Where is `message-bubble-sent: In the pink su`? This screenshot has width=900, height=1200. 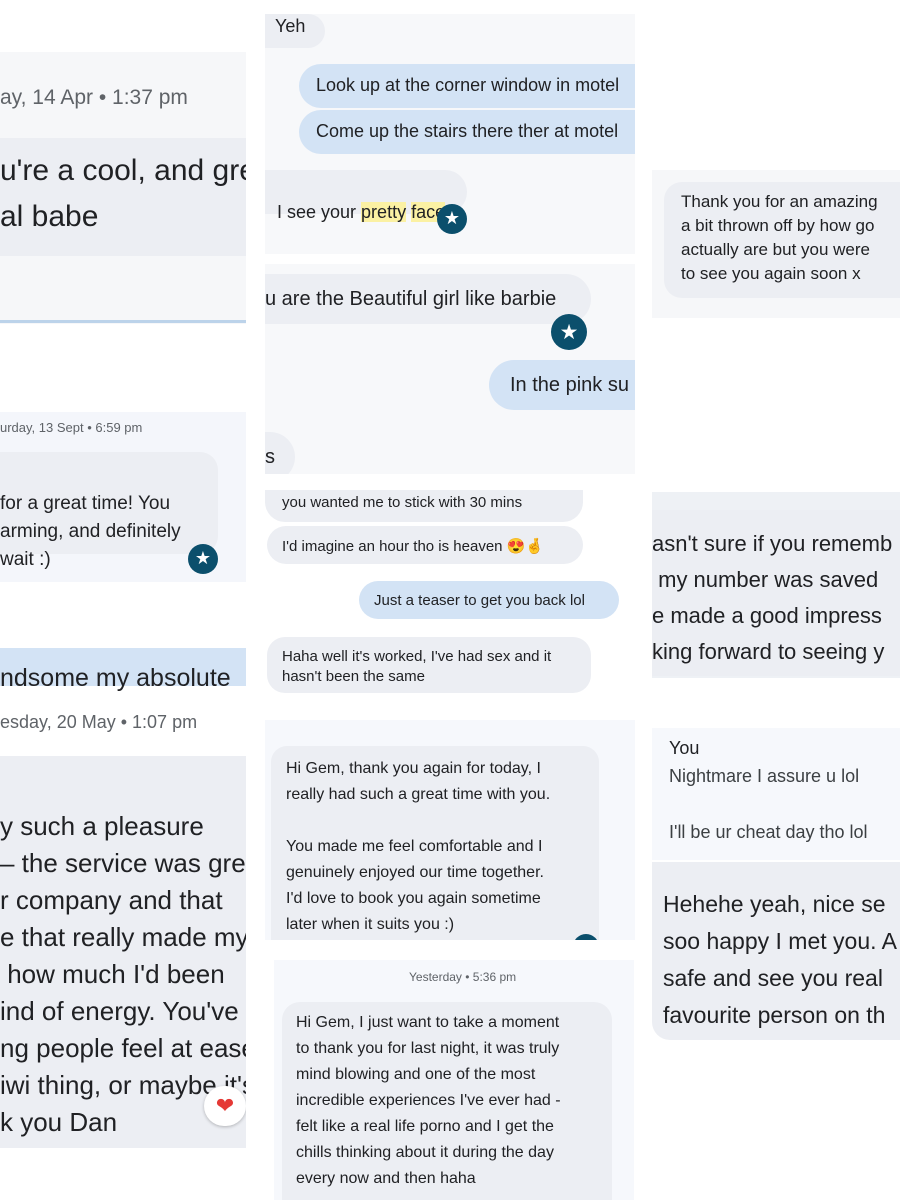 message-bubble-sent: In the pink su is located at coordinates (562, 385).